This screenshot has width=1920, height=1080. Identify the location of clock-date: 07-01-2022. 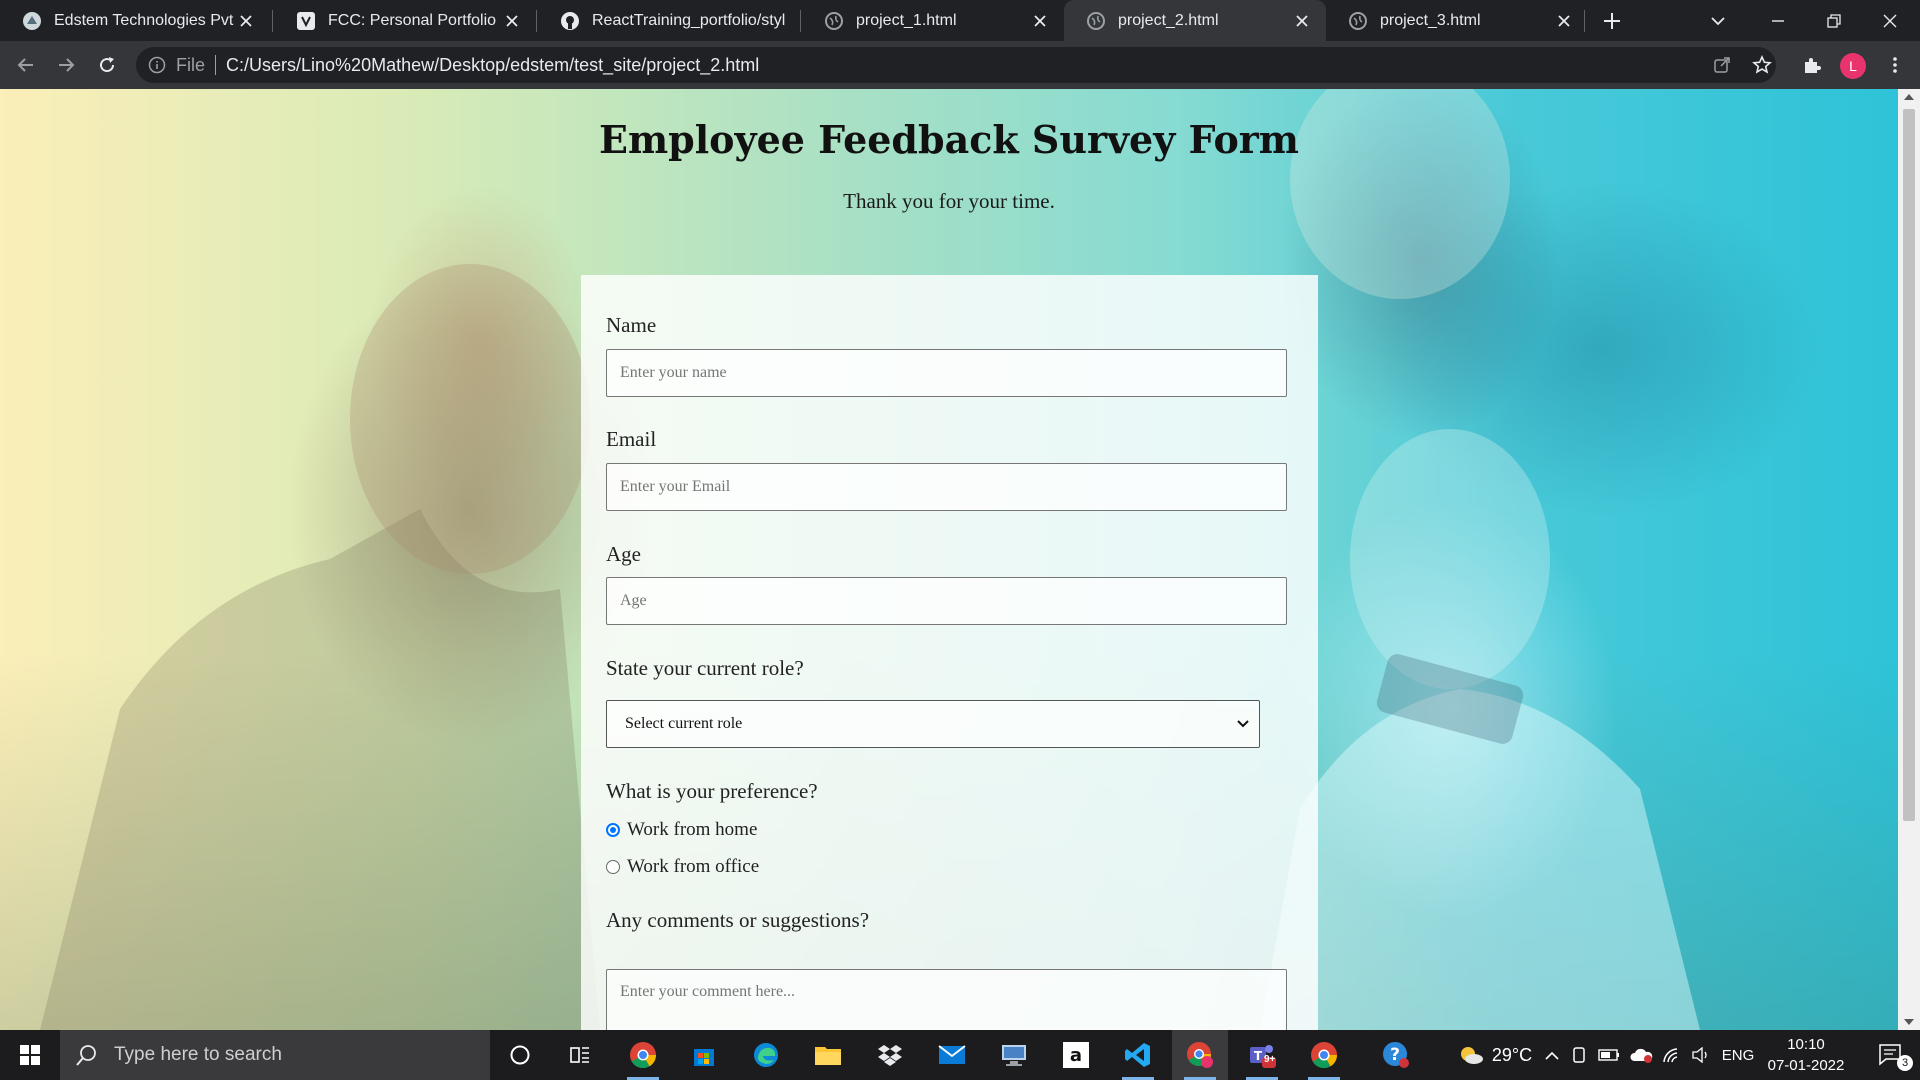
(1806, 1065).